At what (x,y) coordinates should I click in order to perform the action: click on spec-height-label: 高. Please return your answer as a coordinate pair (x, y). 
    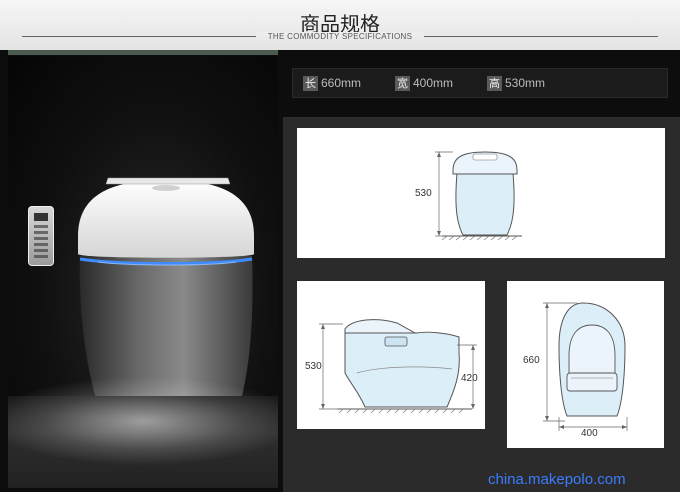
    Looking at the image, I should click on (494, 83).